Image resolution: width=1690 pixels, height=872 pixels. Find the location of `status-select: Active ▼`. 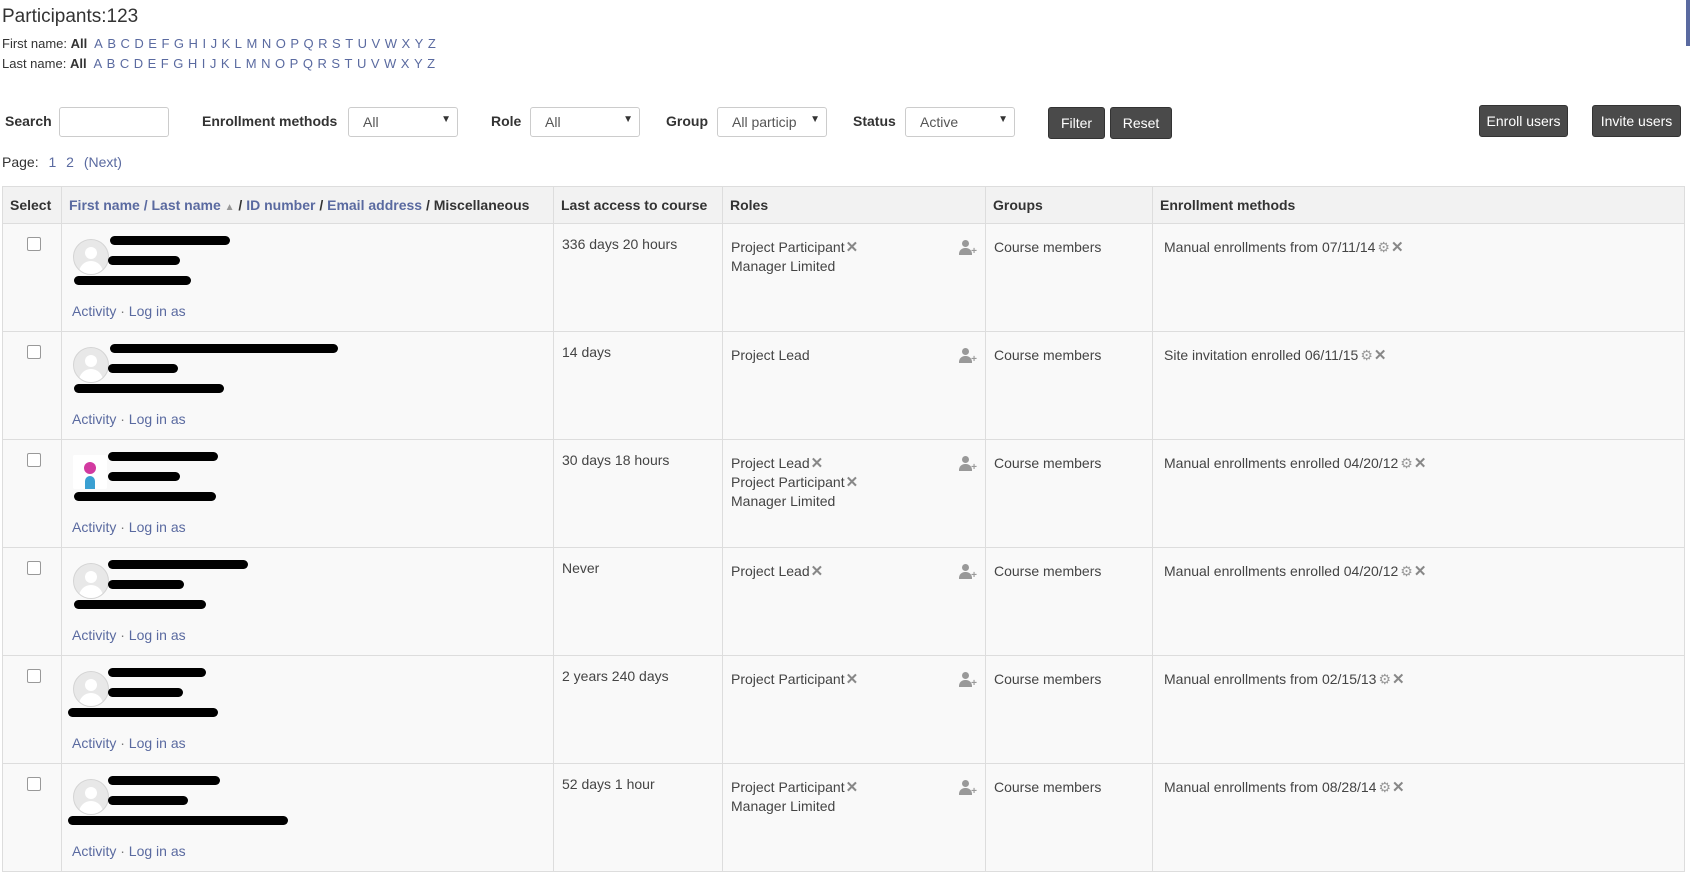

status-select: Active ▼ is located at coordinates (960, 122).